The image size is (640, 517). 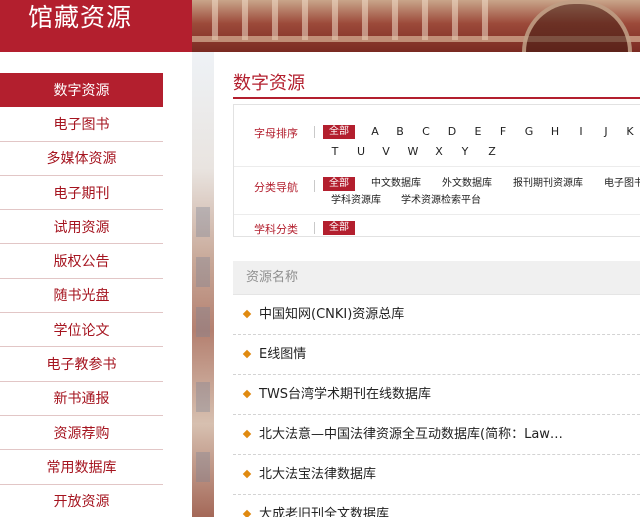 I want to click on alphabet-filter-all: 全部, so click(x=339, y=132).